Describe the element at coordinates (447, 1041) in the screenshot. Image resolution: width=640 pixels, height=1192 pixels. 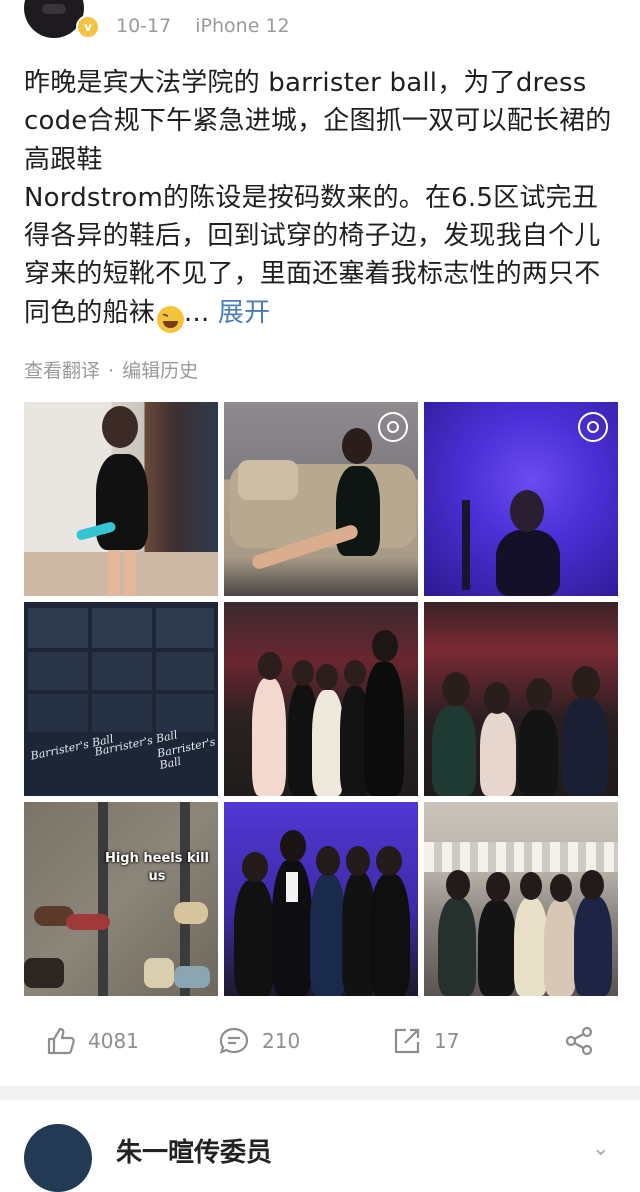
I see `repost-count: 17` at that location.